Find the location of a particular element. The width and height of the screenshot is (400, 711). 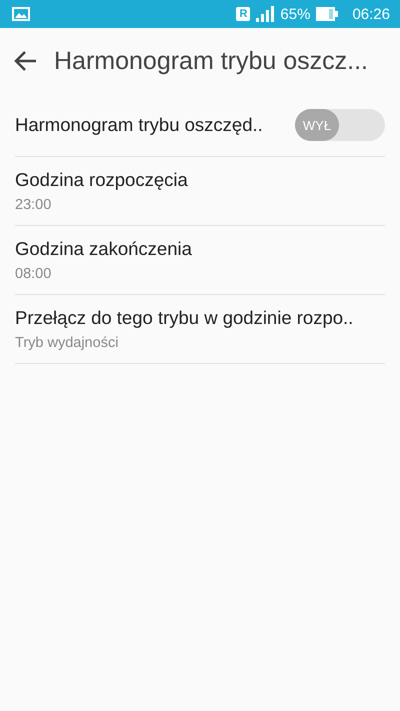

signal-icon is located at coordinates (265, 14).